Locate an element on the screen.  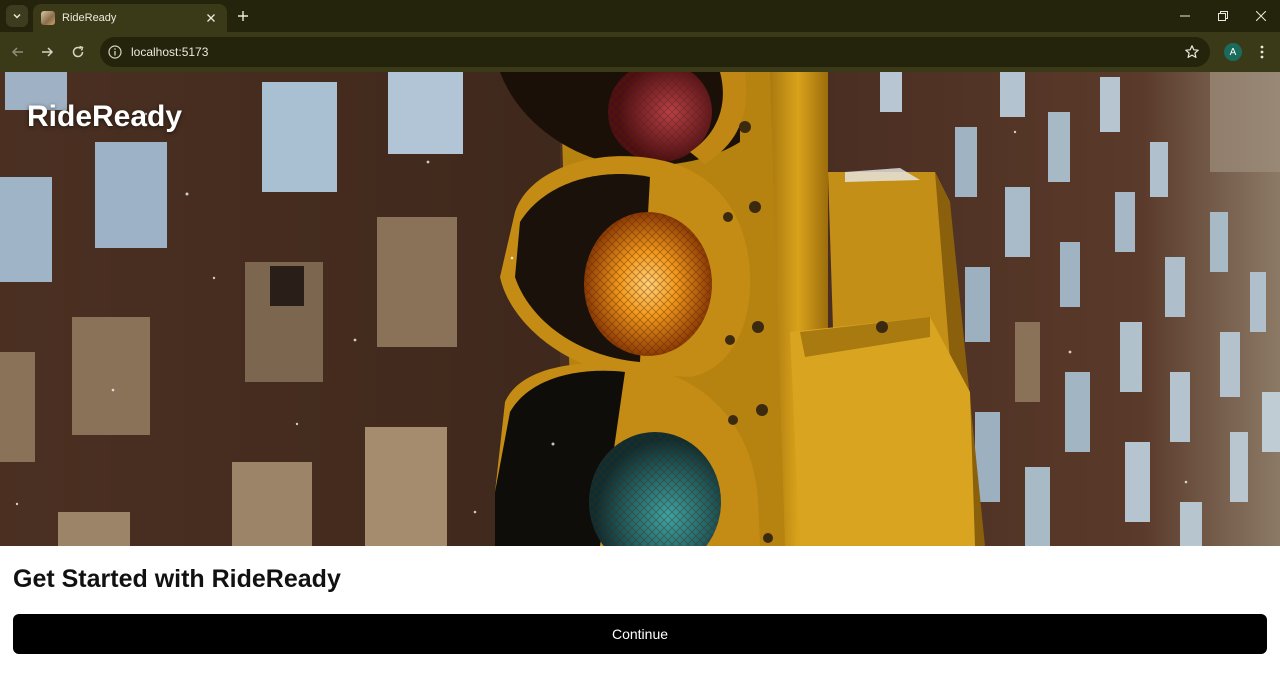
continue-button: Continue is located at coordinates (640, 634).